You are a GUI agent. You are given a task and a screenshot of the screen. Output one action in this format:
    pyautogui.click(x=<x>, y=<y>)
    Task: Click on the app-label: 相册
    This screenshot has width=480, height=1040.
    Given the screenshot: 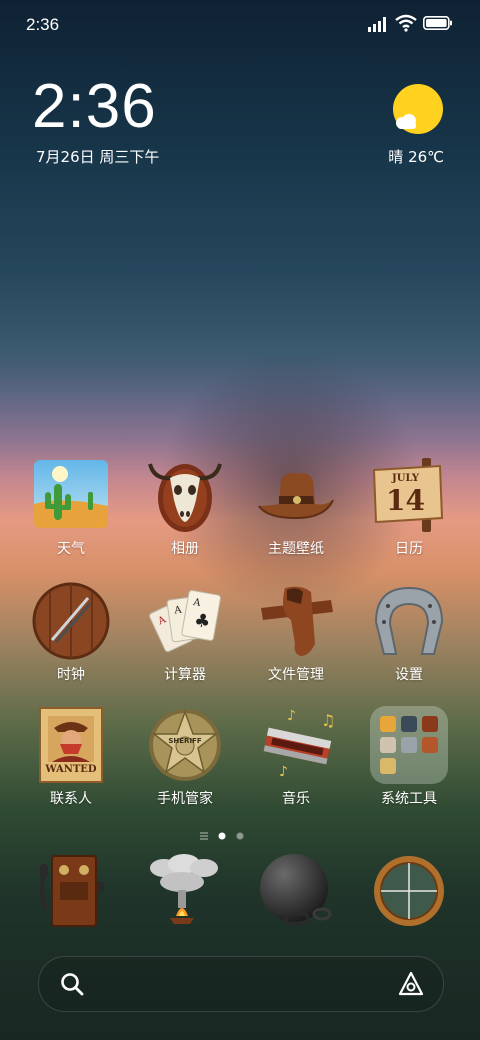 What is the action you would take?
    pyautogui.click(x=185, y=549)
    